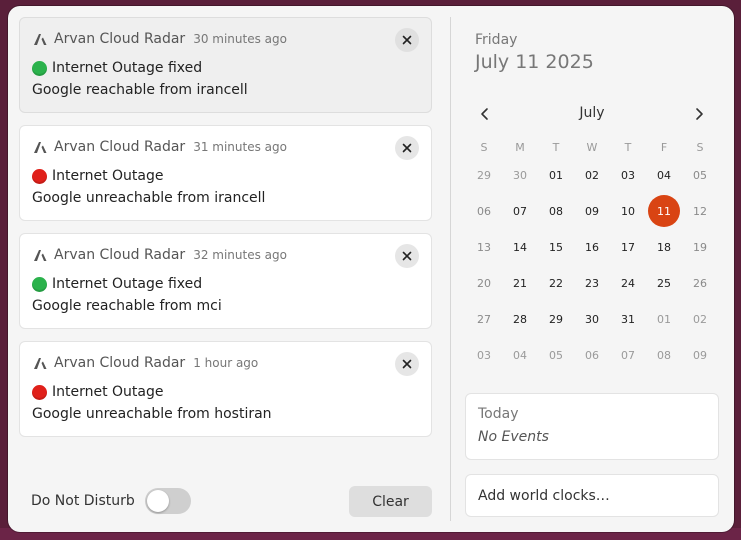 This screenshot has width=741, height=540. I want to click on notification-time: 32 minutes ago, so click(240, 255).